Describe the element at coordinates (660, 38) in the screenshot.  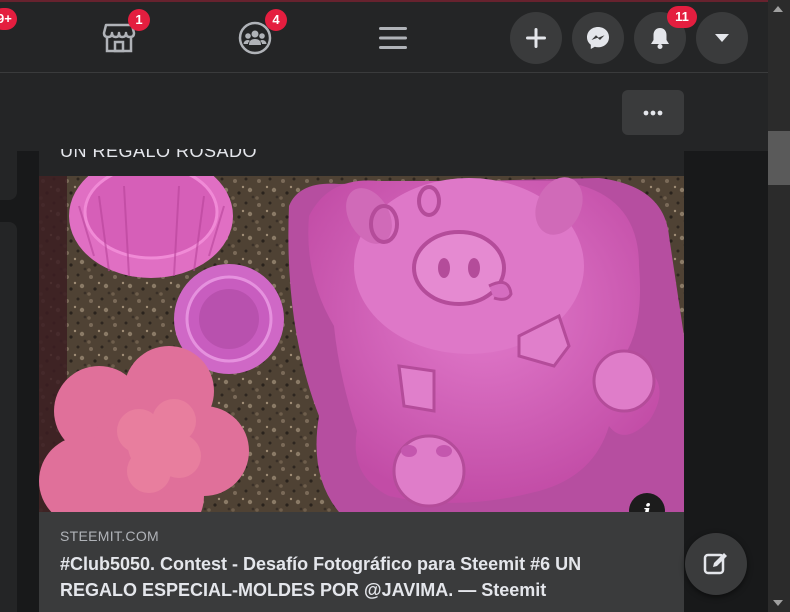
I see `bell-icon` at that location.